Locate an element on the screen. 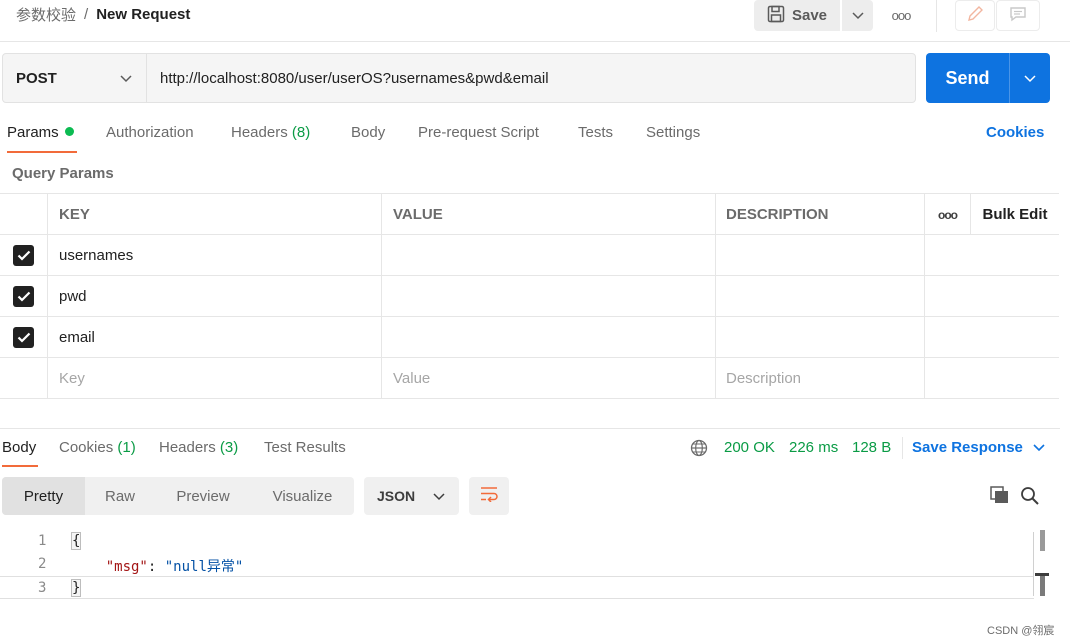 This screenshot has width=1070, height=644. open-brace: { is located at coordinates (76, 541).